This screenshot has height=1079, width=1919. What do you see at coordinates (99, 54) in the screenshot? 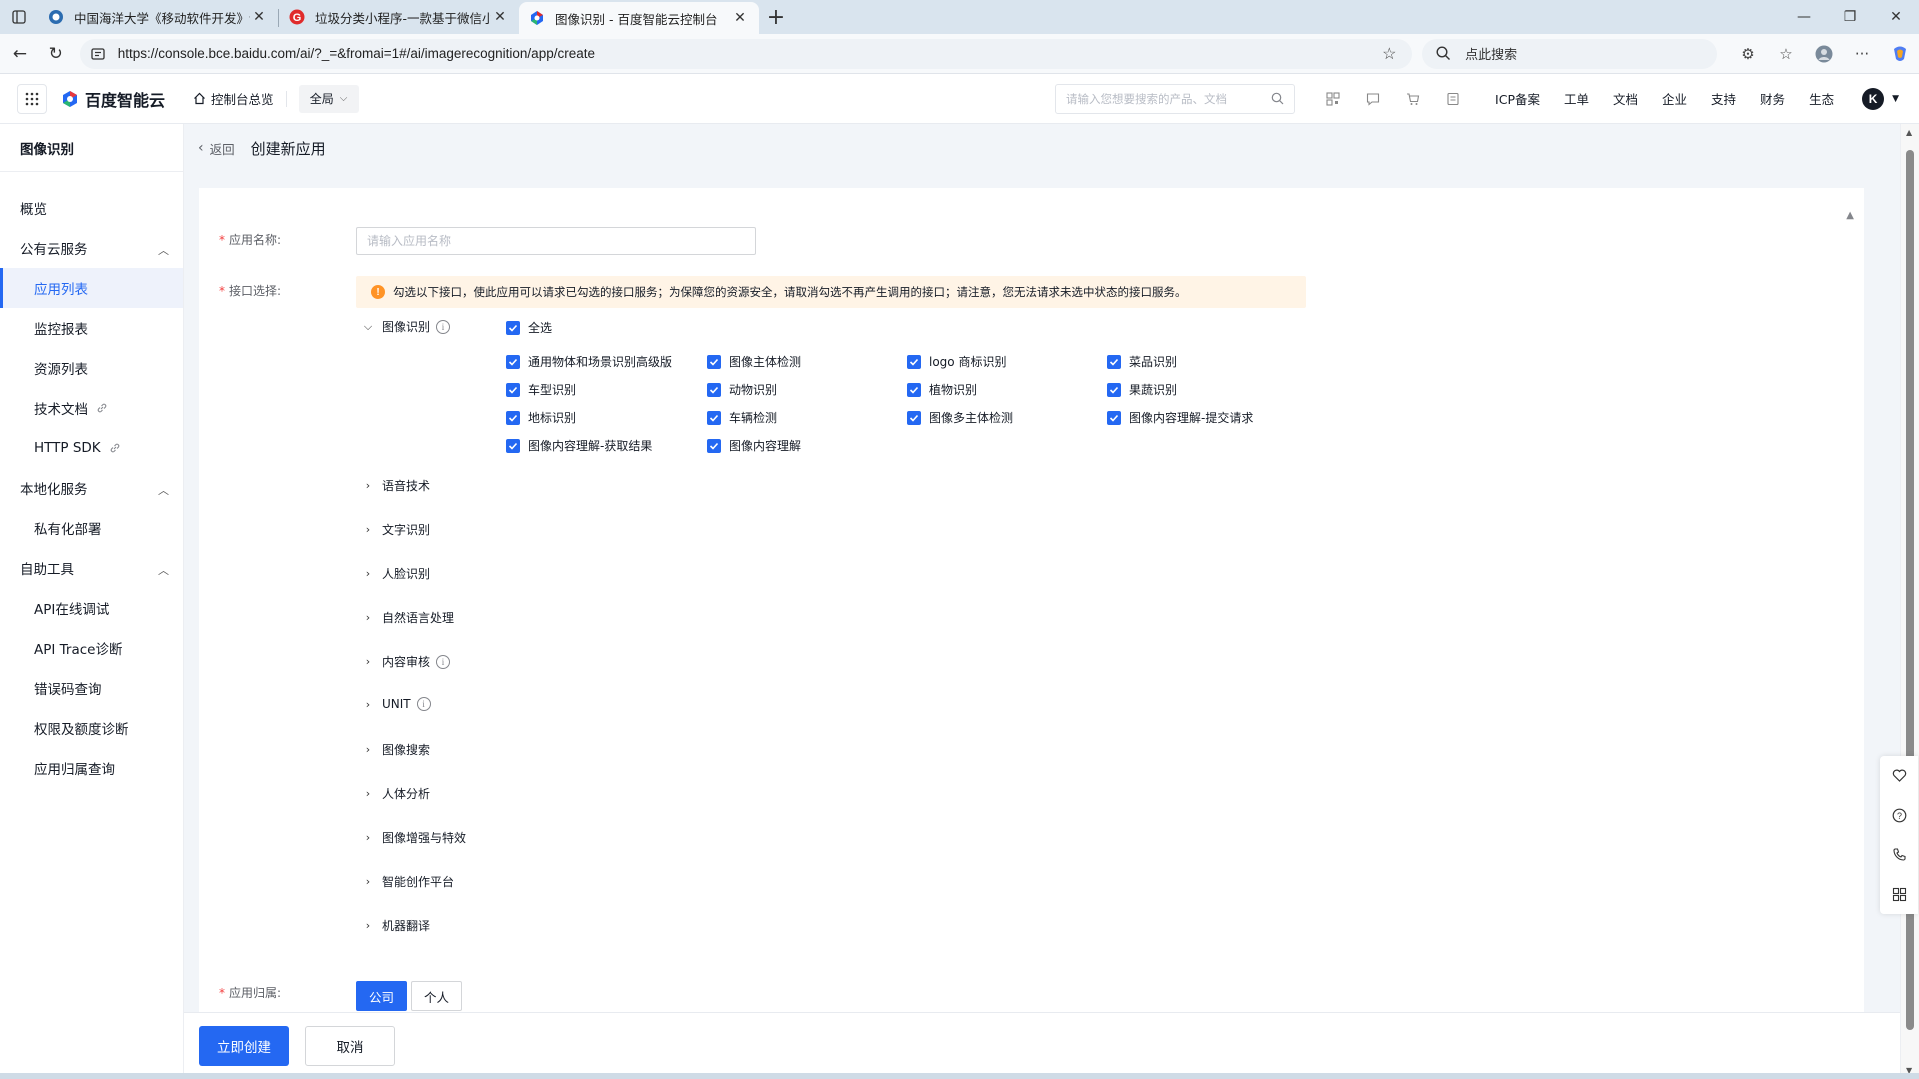
I see `site-info-icon` at bounding box center [99, 54].